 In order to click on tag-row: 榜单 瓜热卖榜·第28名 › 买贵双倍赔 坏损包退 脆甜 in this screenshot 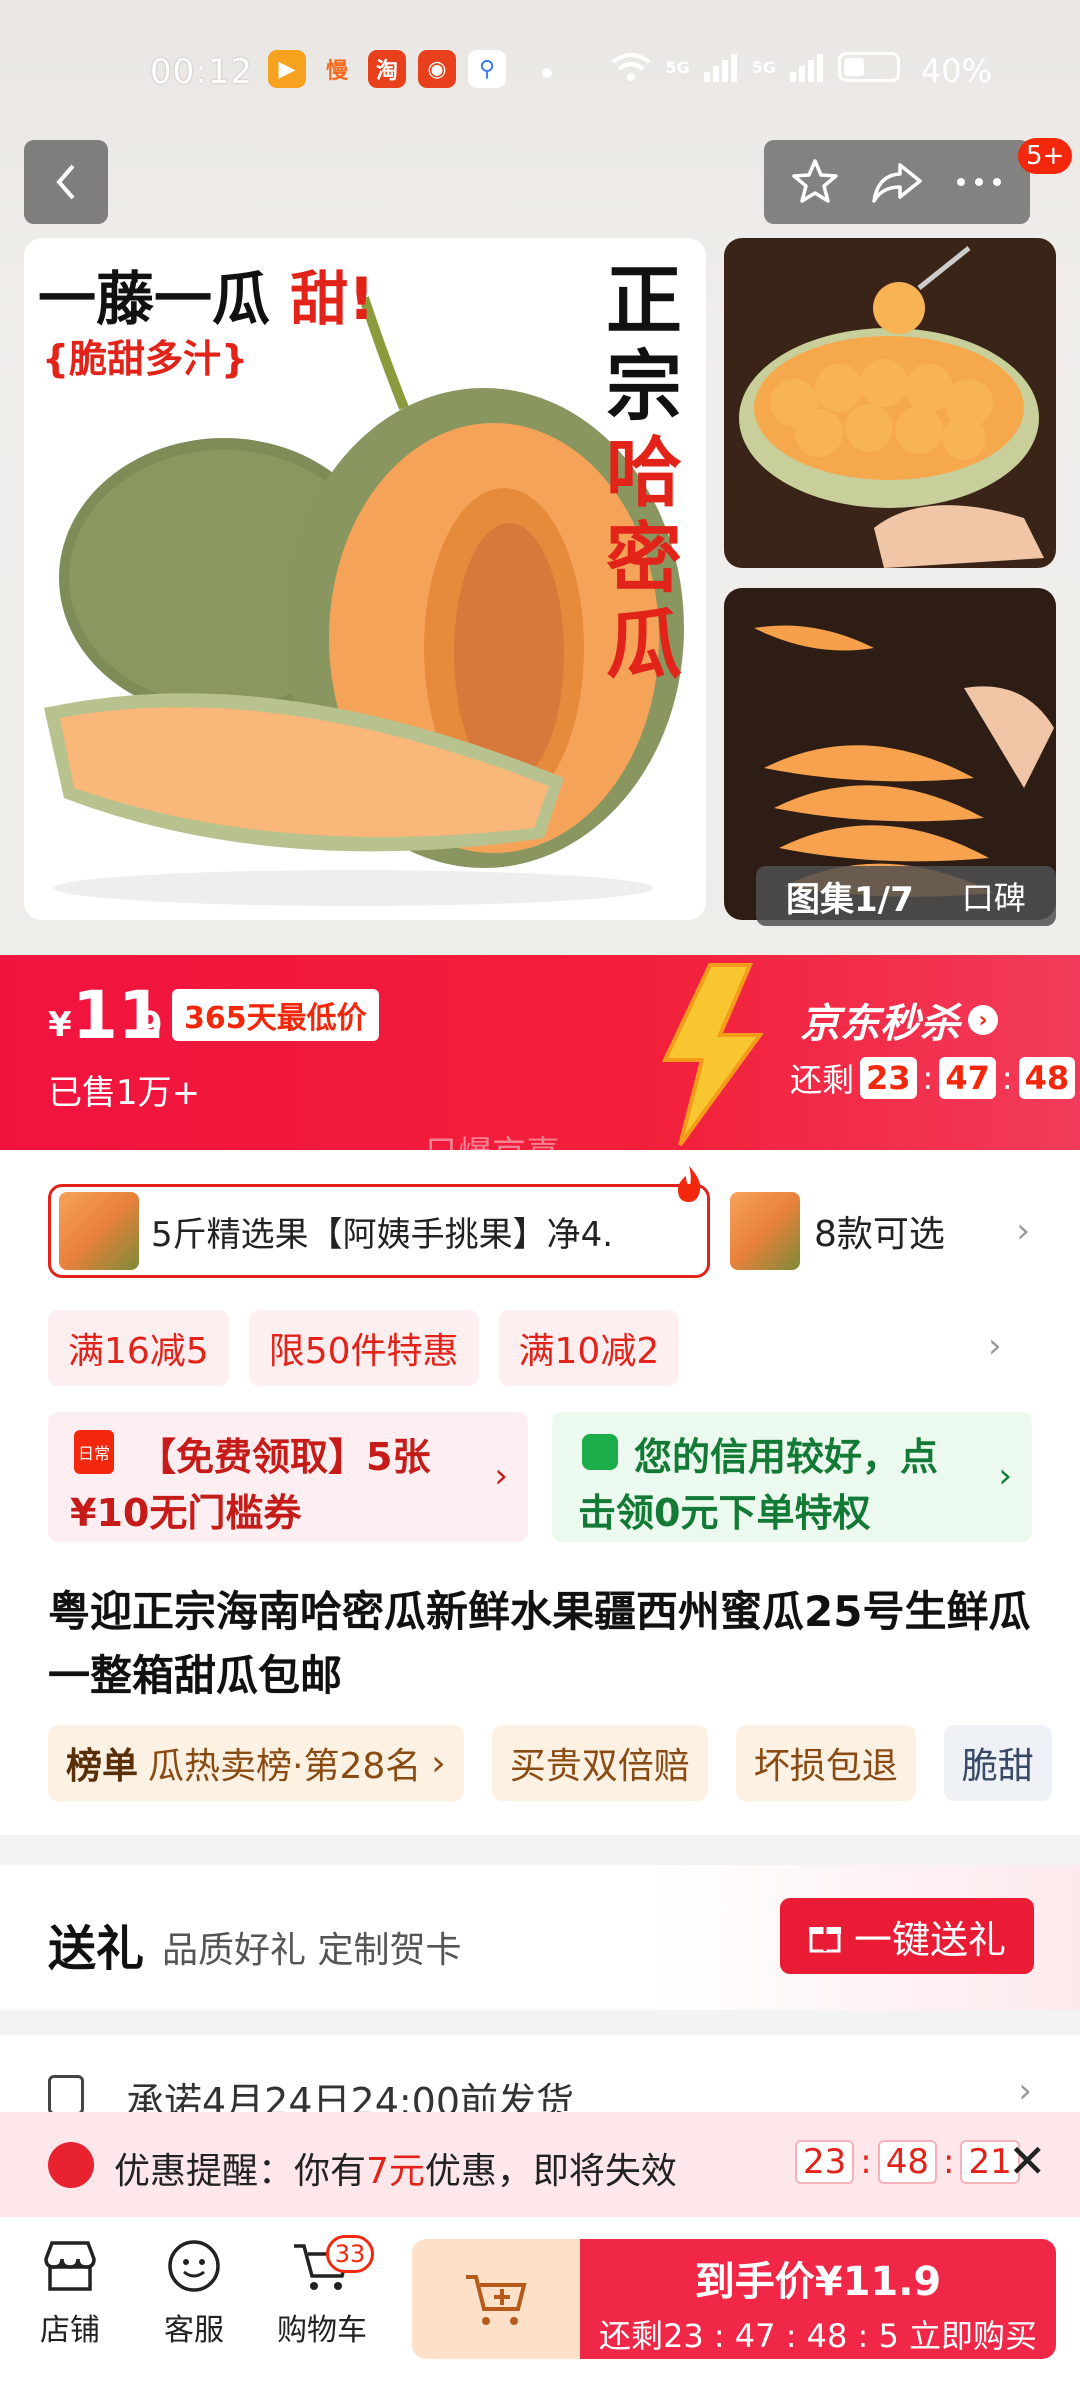, I will do `click(550, 1763)`.